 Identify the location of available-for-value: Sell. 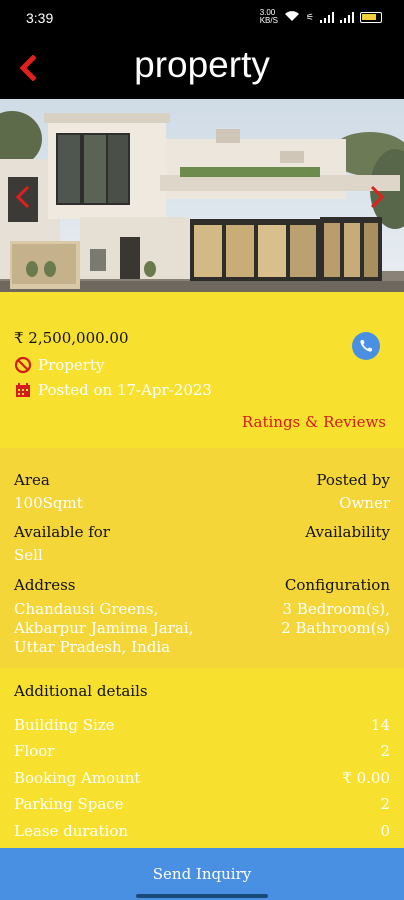
(28, 555).